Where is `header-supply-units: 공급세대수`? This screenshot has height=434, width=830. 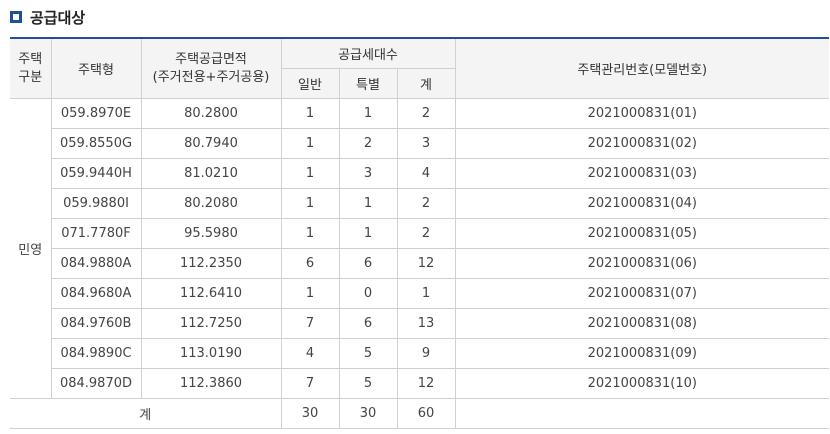
header-supply-units: 공급세대수 is located at coordinates (368, 53).